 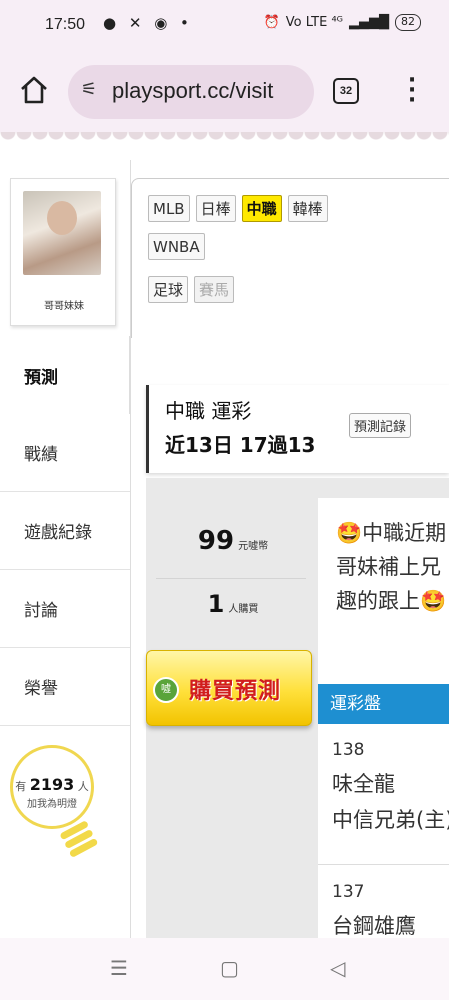 I want to click on signal-icon: Vo LTE ⁴ᴳ, so click(x=314, y=22).